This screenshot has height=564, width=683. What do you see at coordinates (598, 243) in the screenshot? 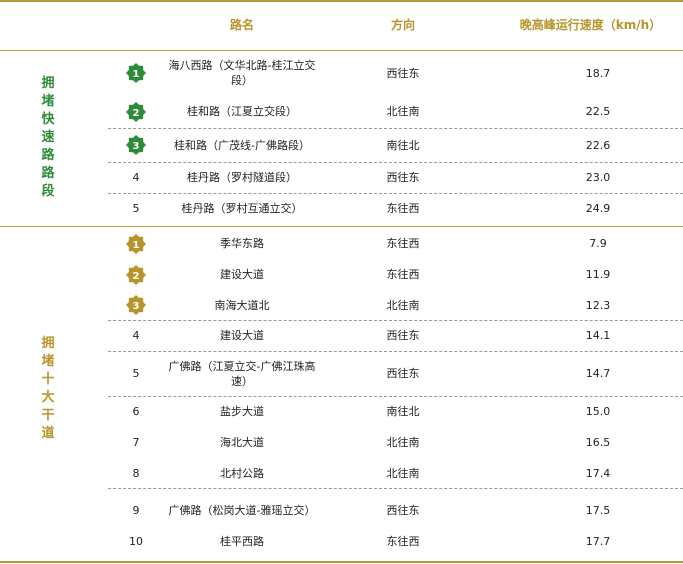
I see `speed-cell: 7.9` at bounding box center [598, 243].